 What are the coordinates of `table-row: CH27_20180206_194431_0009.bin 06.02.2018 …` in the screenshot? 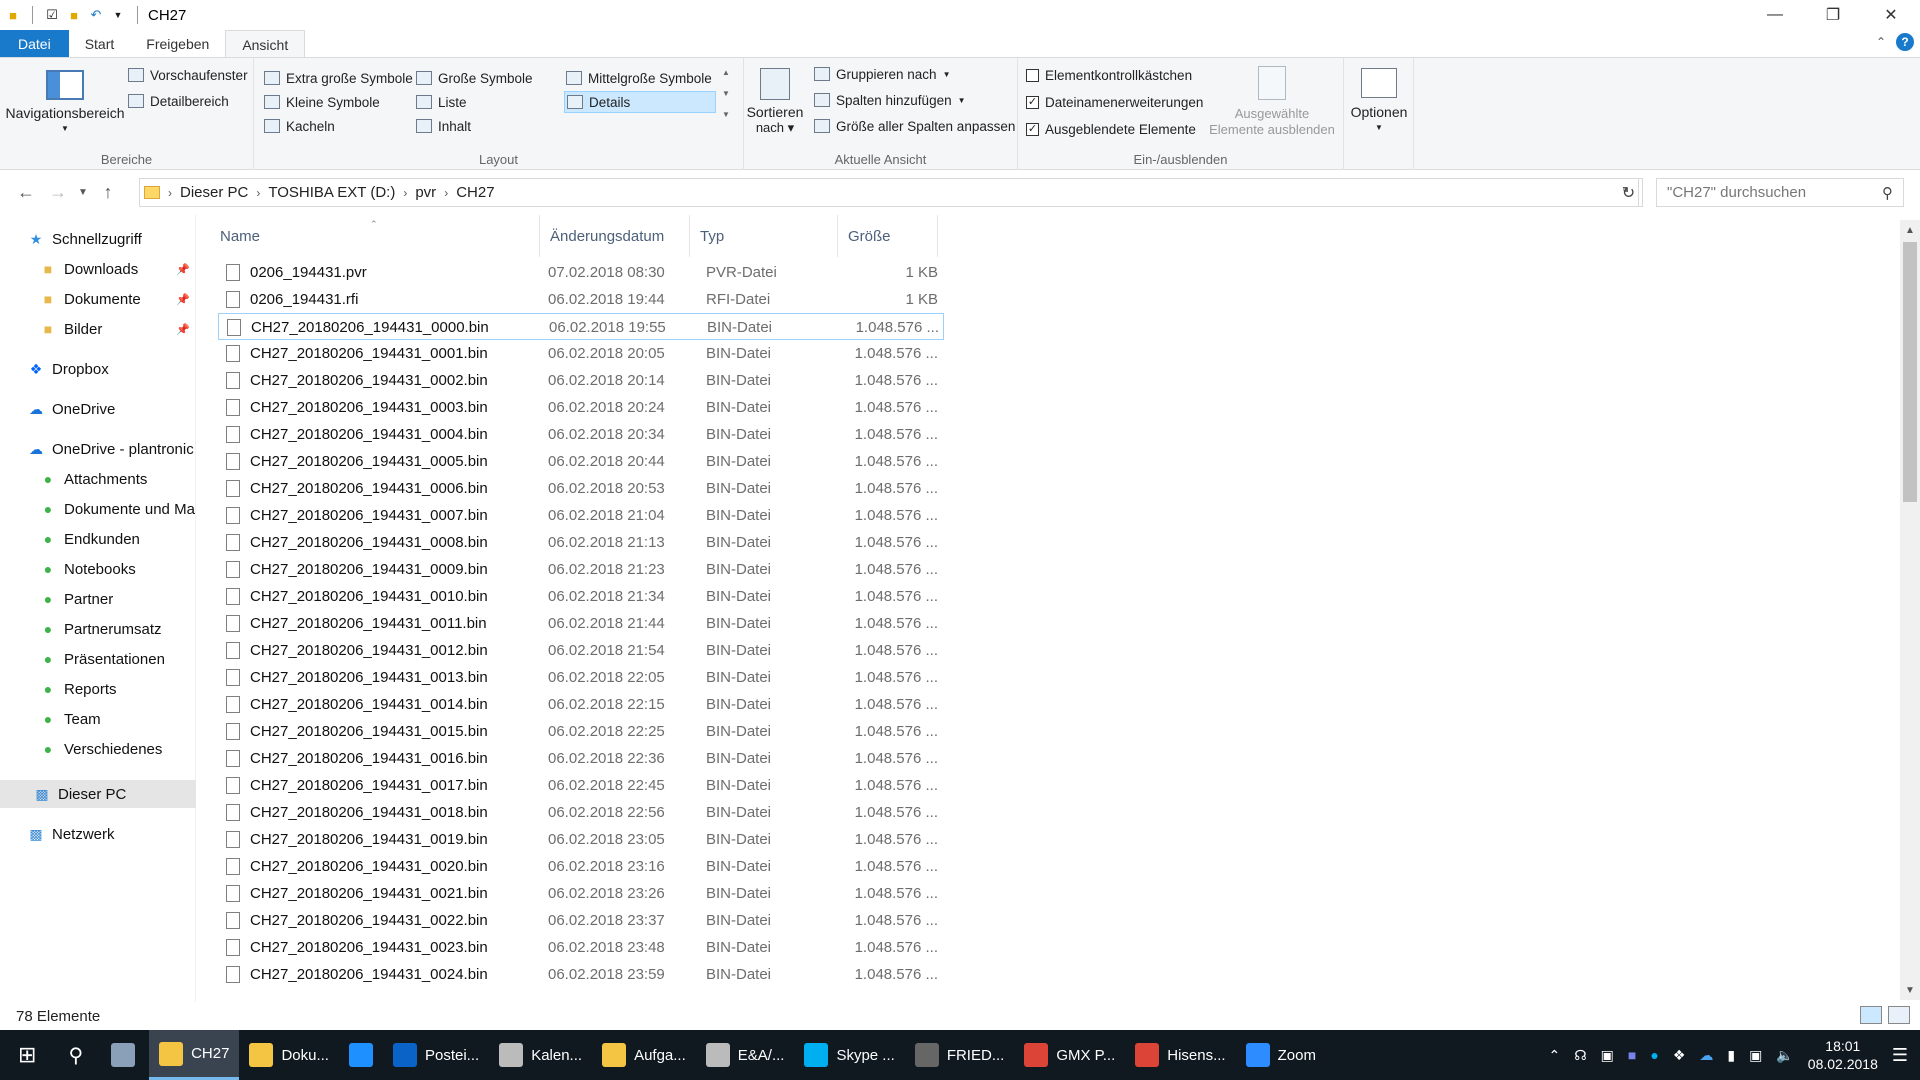 It's located at (581, 569).